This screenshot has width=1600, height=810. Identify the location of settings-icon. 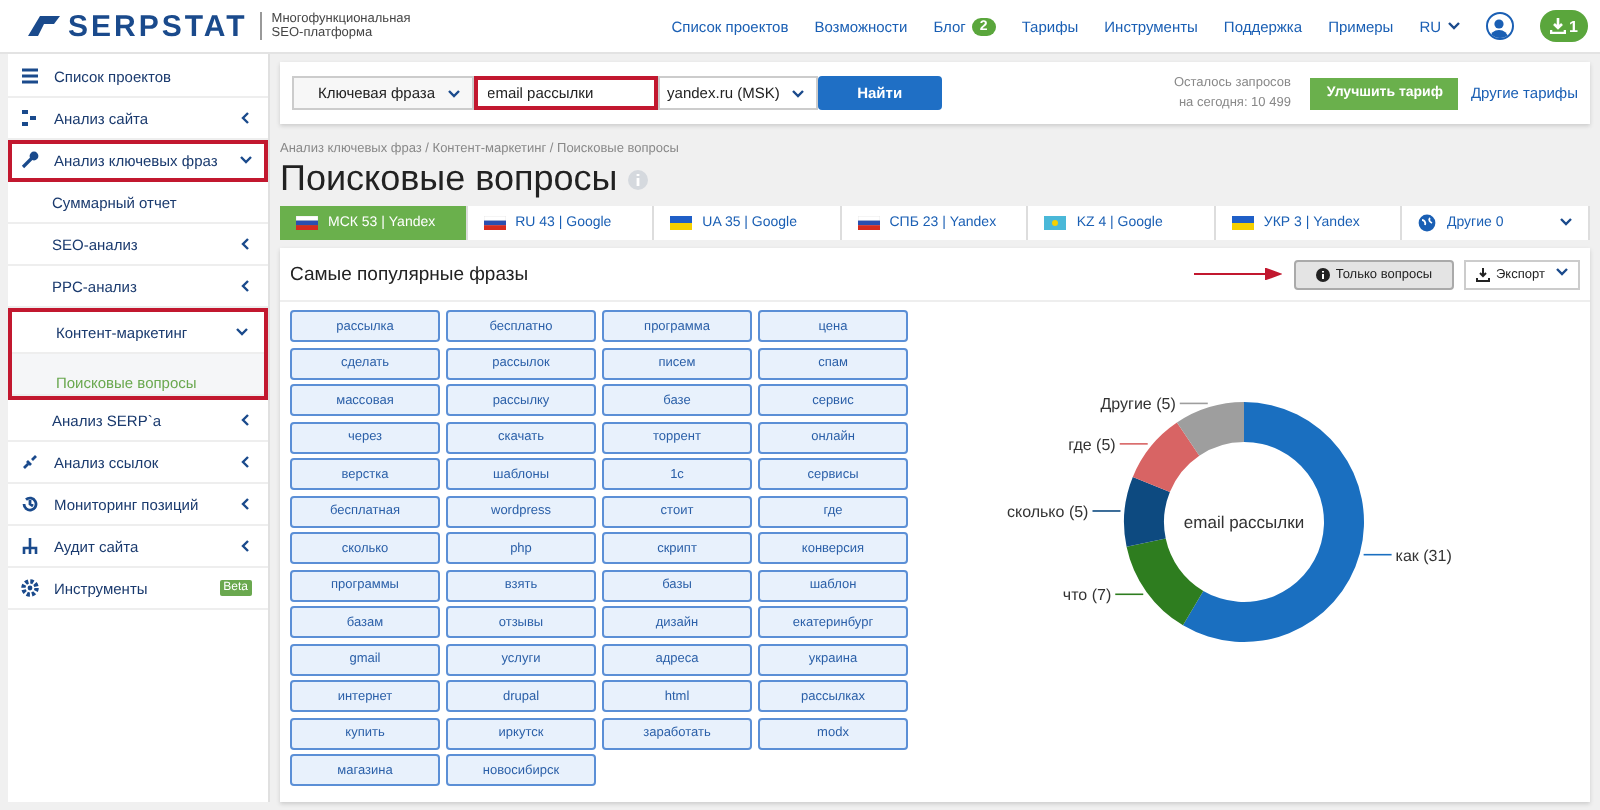
(30, 588).